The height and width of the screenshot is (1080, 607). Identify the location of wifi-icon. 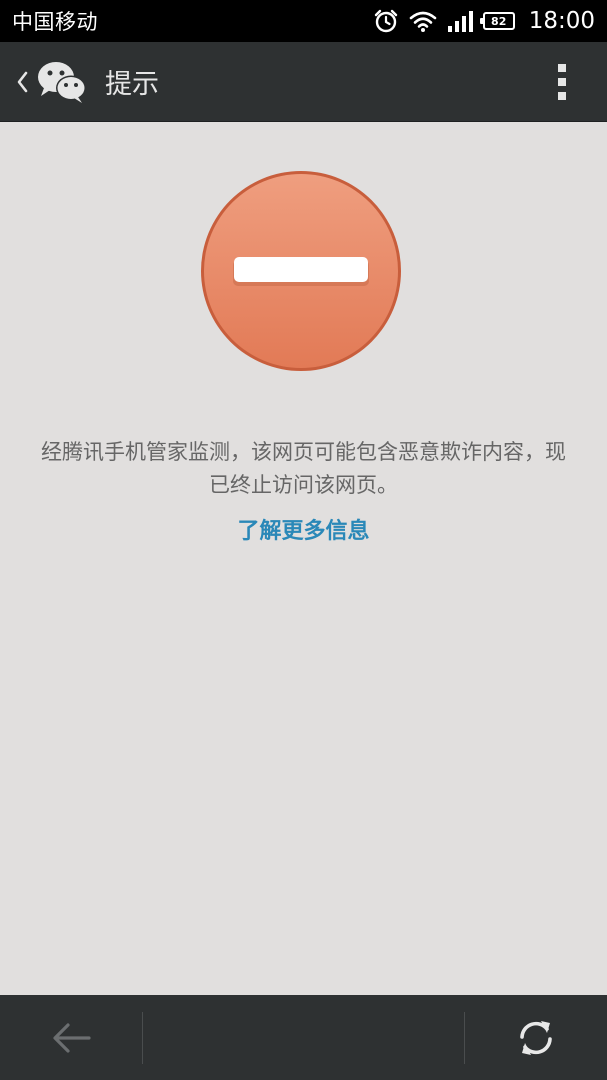
(423, 21).